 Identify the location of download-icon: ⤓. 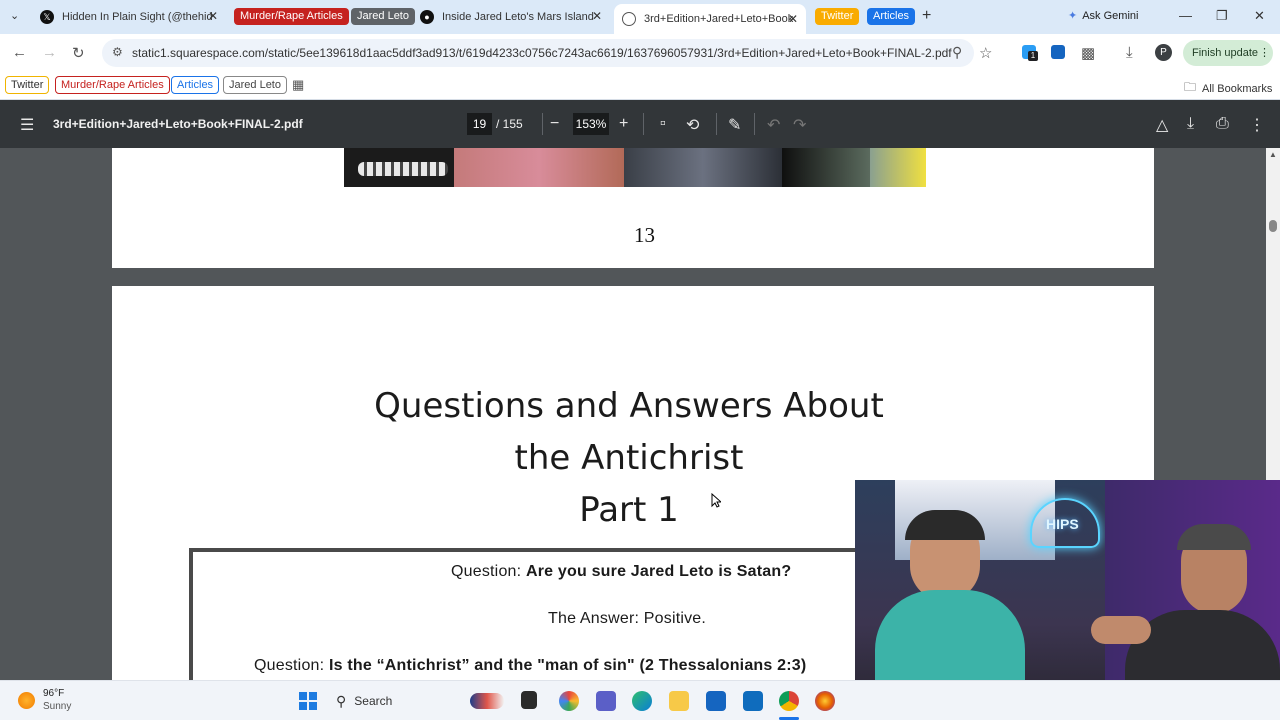
(1190, 124).